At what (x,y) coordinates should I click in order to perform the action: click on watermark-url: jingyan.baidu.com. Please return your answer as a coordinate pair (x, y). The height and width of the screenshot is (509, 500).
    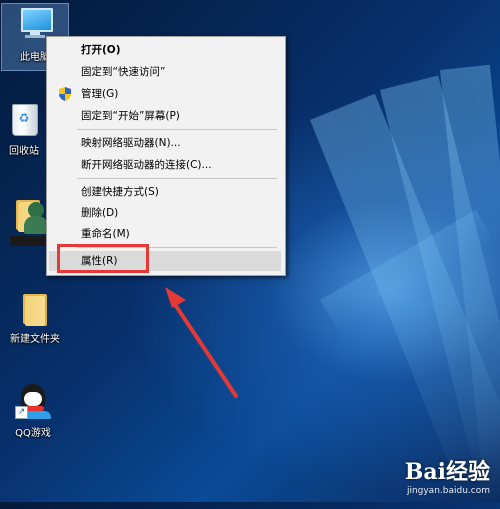
    Looking at the image, I should click on (448, 491).